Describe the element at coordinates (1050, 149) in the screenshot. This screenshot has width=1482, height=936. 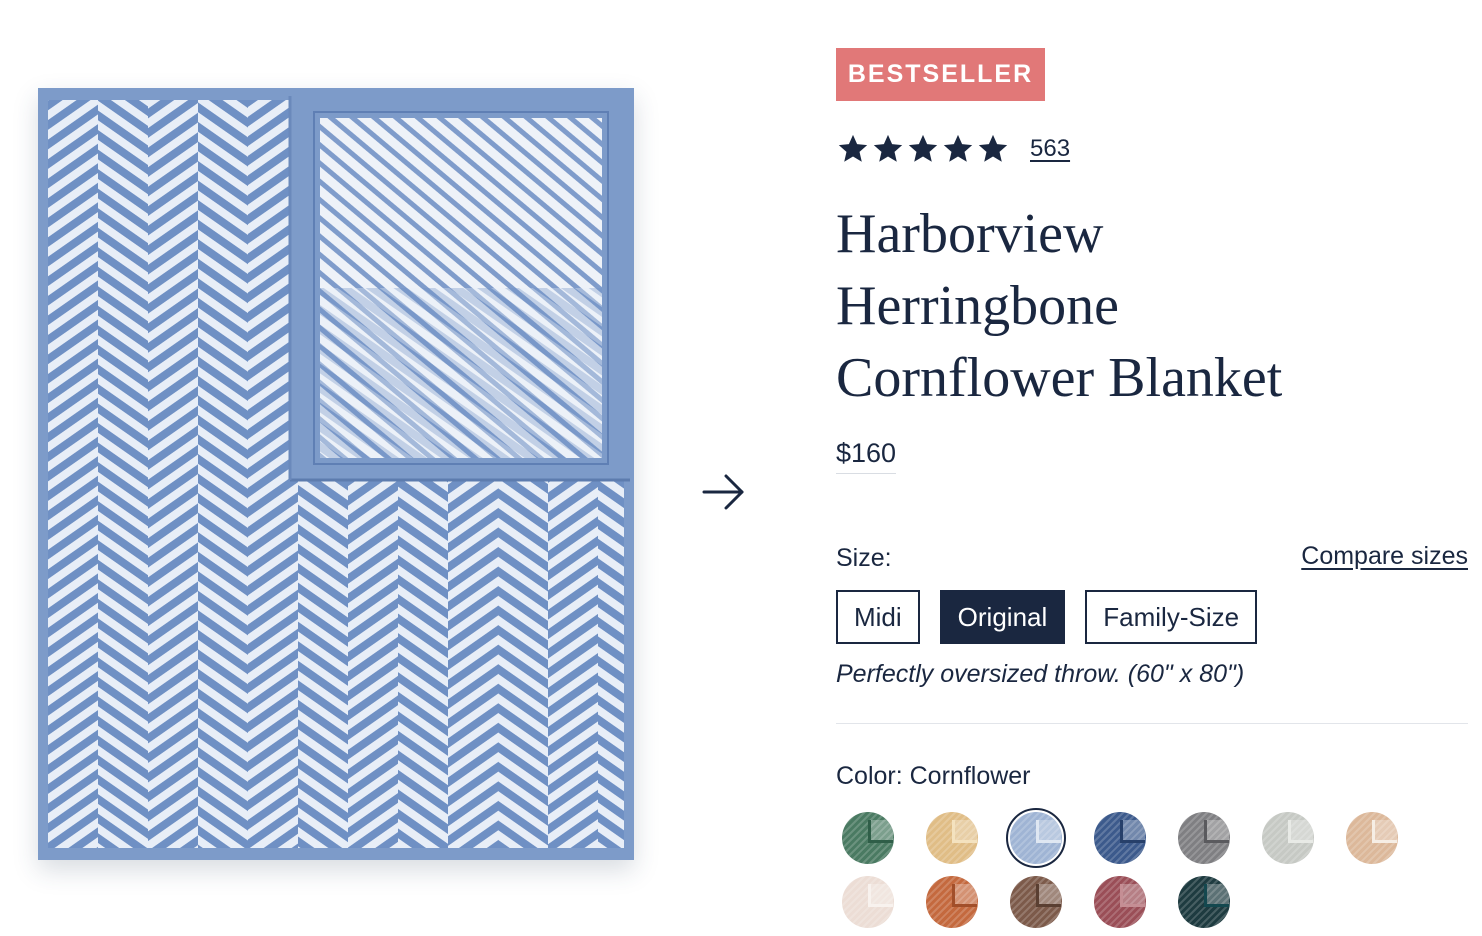
I see `review-count-link: 563` at that location.